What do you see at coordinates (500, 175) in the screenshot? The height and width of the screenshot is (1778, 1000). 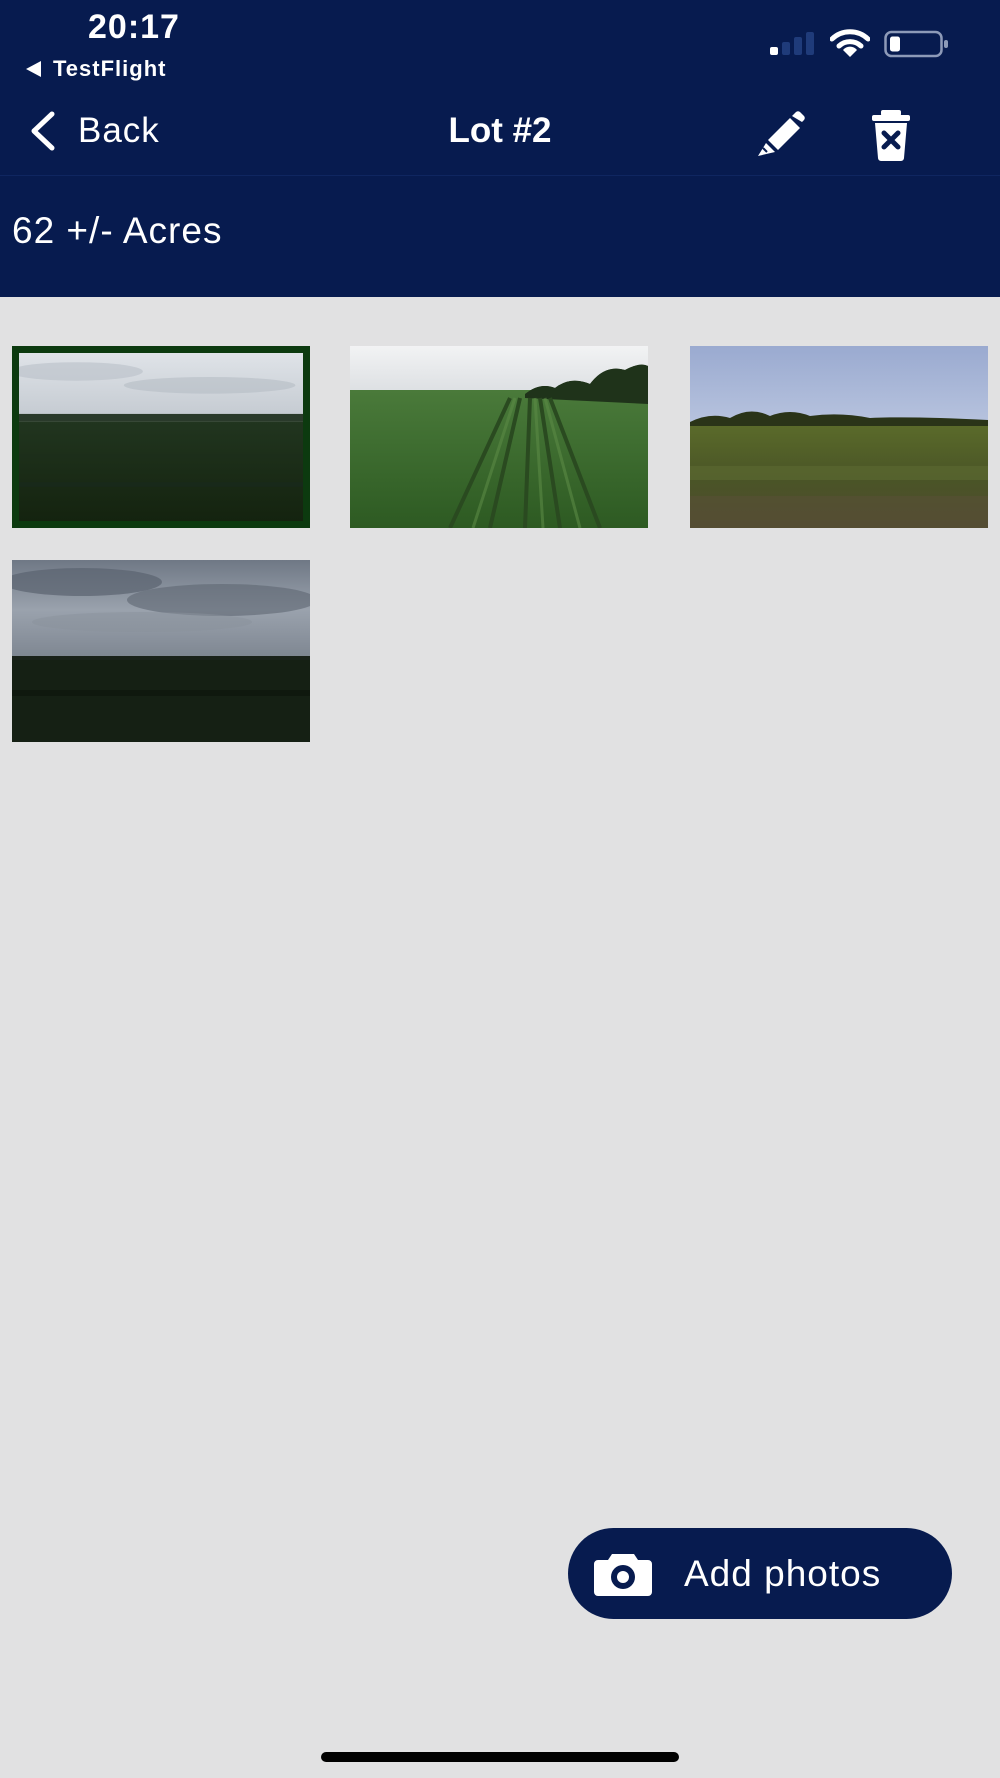 I see `nav-divider` at bounding box center [500, 175].